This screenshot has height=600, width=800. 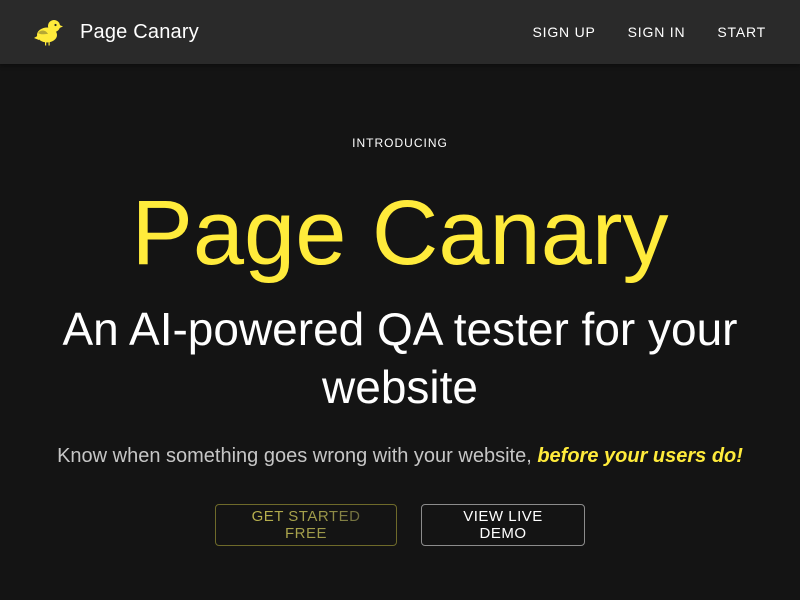 I want to click on nav-start-link: START, so click(x=741, y=32).